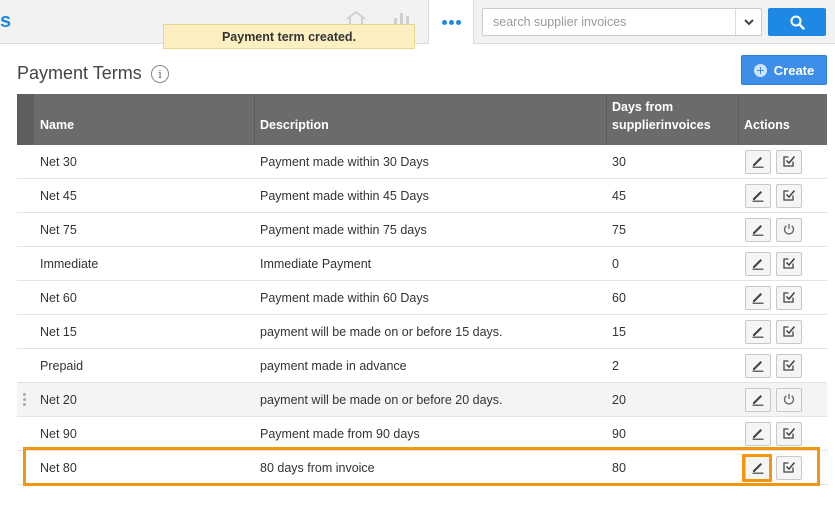 The width and height of the screenshot is (835, 506). What do you see at coordinates (333, 366) in the screenshot?
I see `cell-description: payment made in advance` at bounding box center [333, 366].